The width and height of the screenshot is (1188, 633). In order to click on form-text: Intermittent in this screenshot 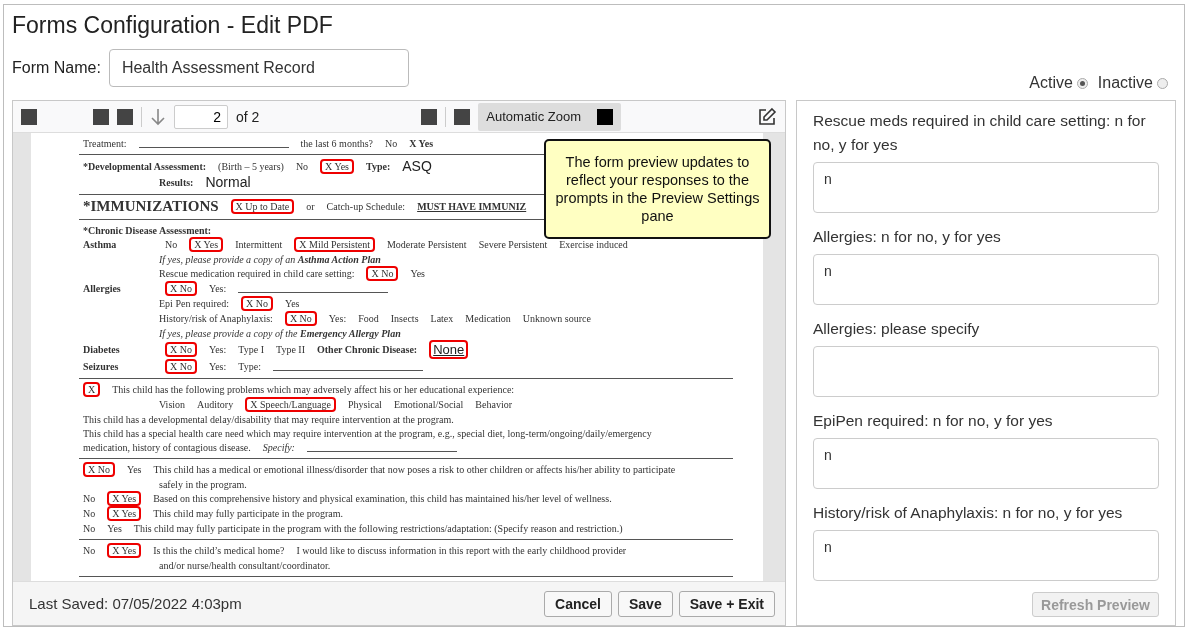, I will do `click(259, 245)`.